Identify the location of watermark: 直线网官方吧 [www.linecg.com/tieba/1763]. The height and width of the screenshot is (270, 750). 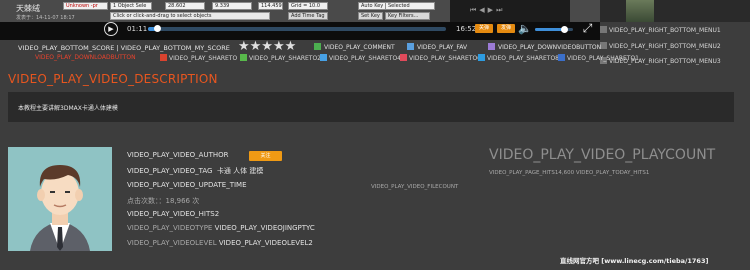
(634, 261).